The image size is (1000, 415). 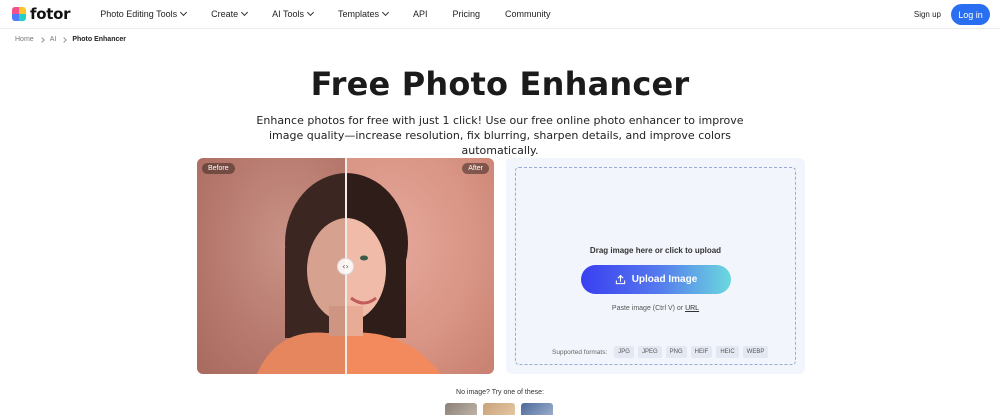 I want to click on format-chip: WEBP, so click(x=755, y=352).